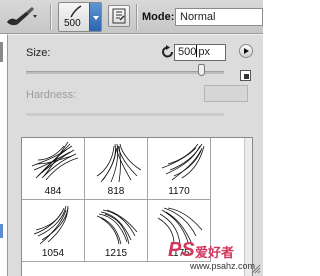 This screenshot has height=276, width=320. Describe the element at coordinates (125, 70) in the screenshot. I see `size-slider` at that location.